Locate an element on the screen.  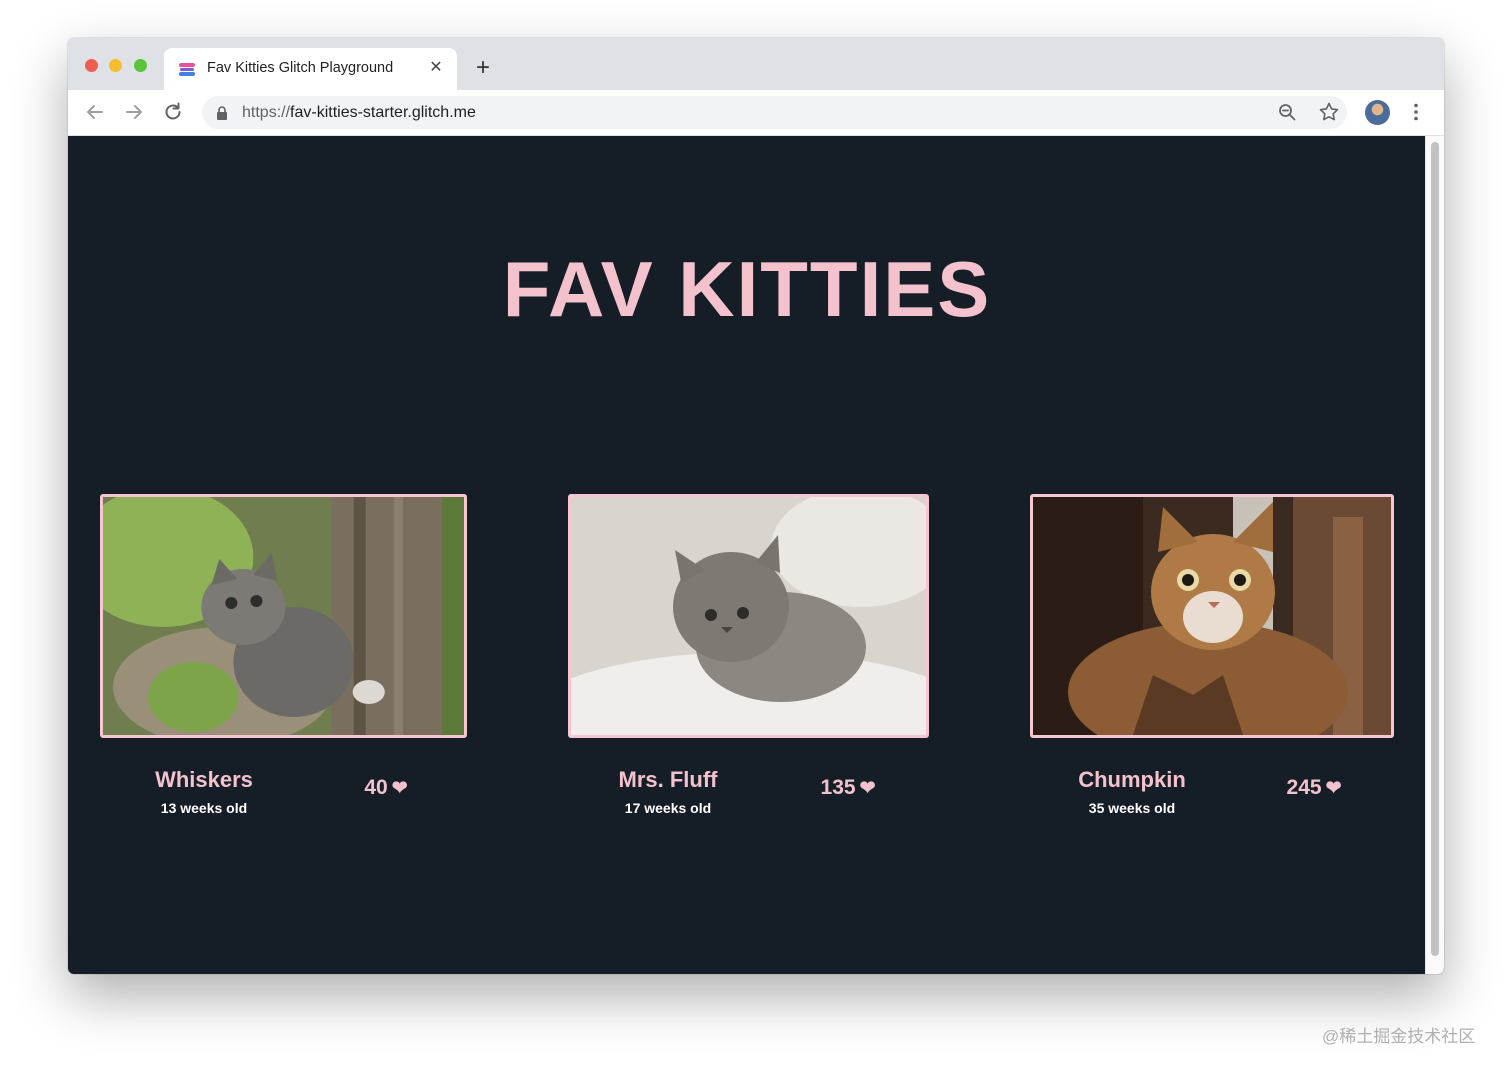
close-window-button is located at coordinates (91, 65).